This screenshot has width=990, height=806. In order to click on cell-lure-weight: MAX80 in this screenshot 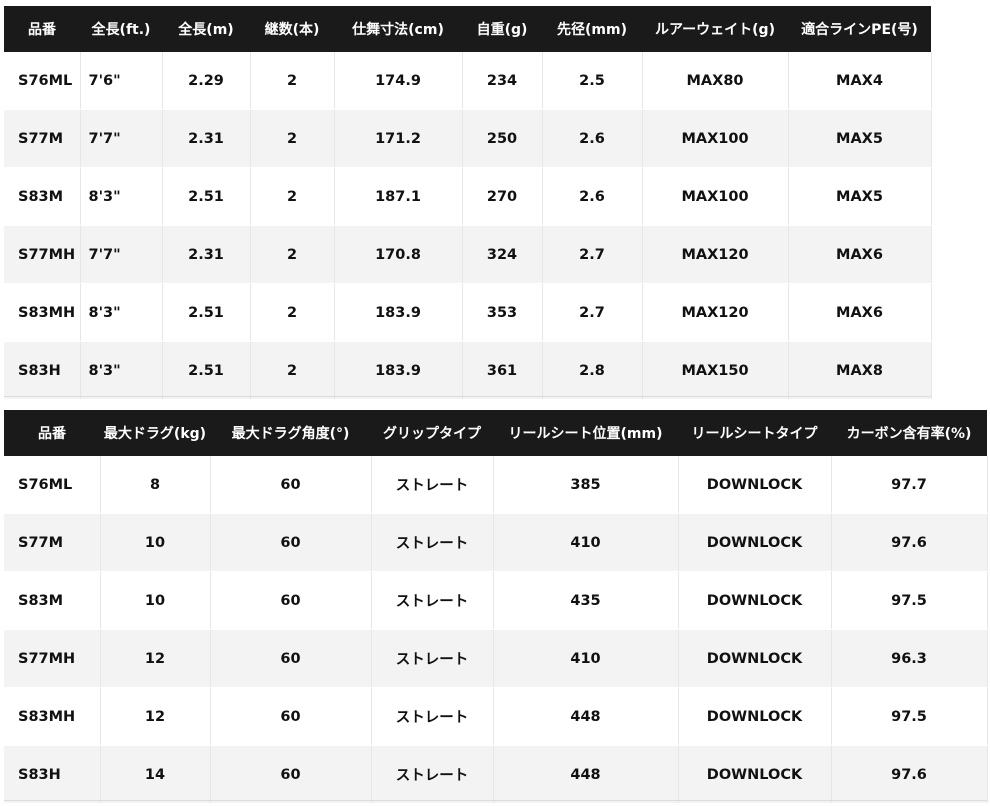, I will do `click(715, 81)`.